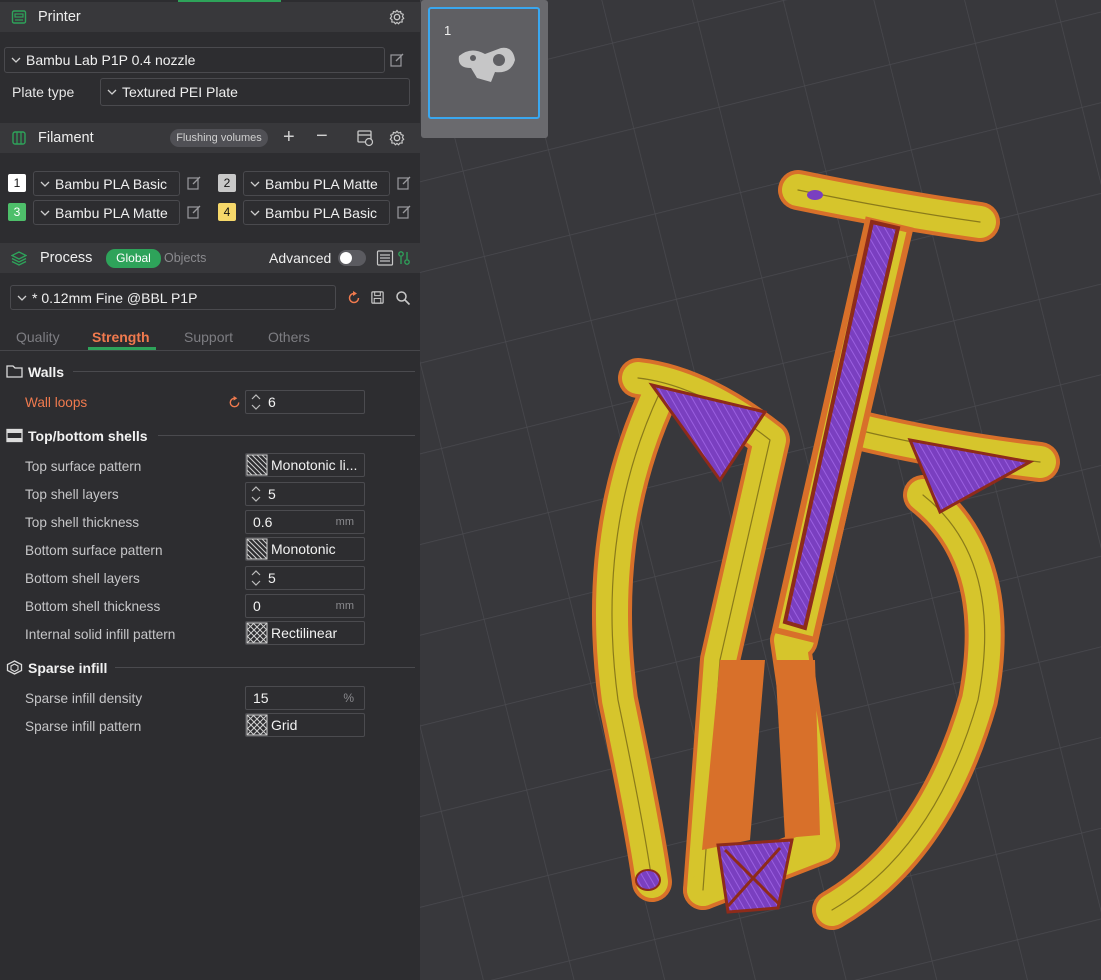  What do you see at coordinates (305, 578) in the screenshot?
I see `bottom-shell-layers-input: 5` at bounding box center [305, 578].